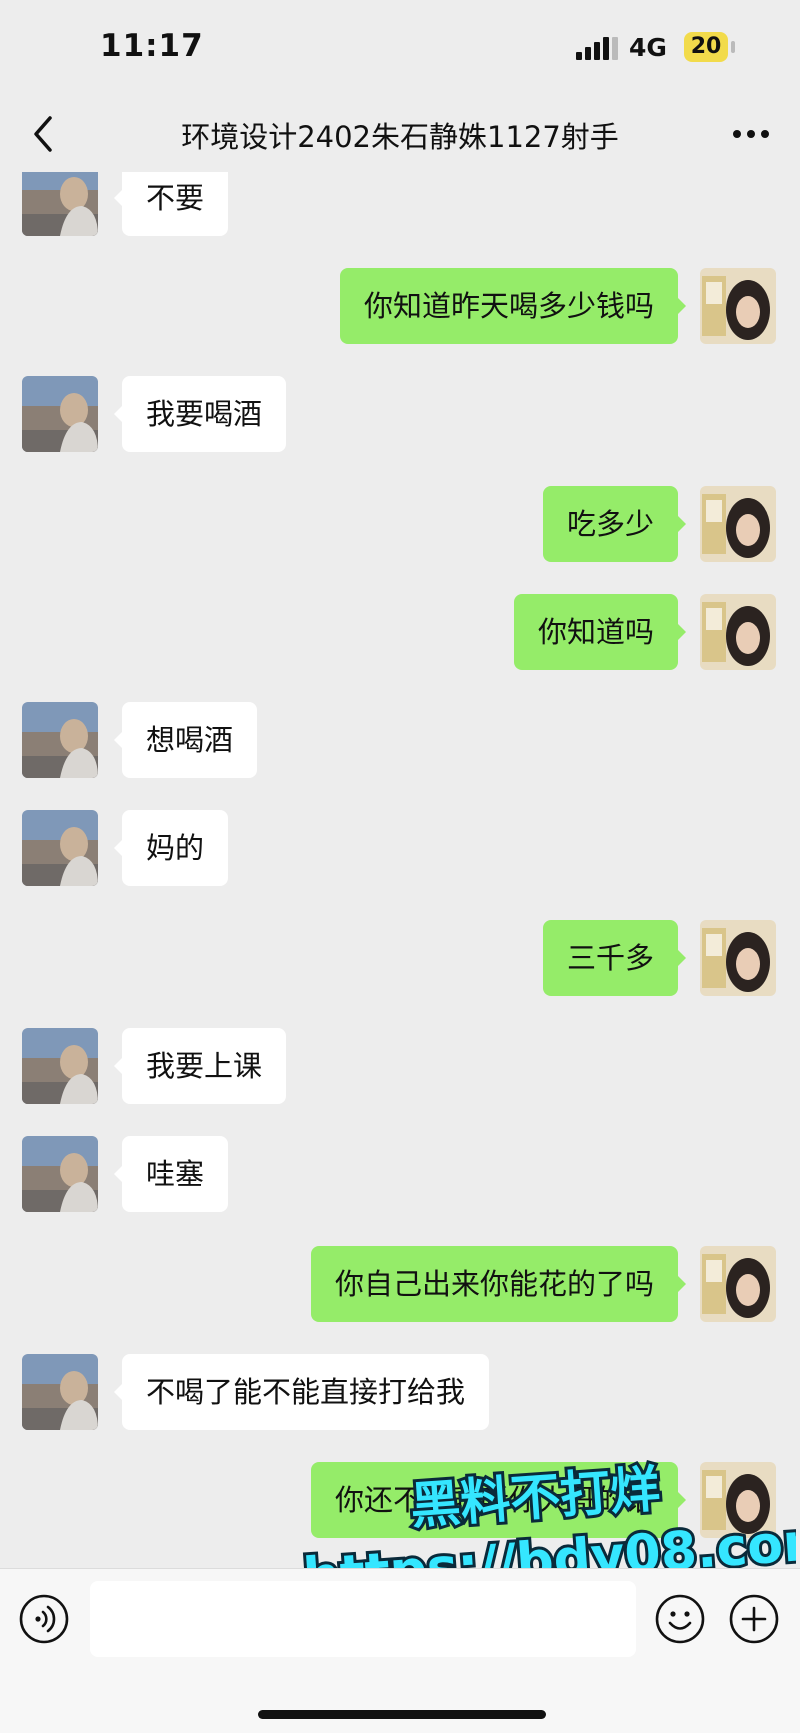 The width and height of the screenshot is (800, 1733). I want to click on chevron-left-icon, so click(43, 134).